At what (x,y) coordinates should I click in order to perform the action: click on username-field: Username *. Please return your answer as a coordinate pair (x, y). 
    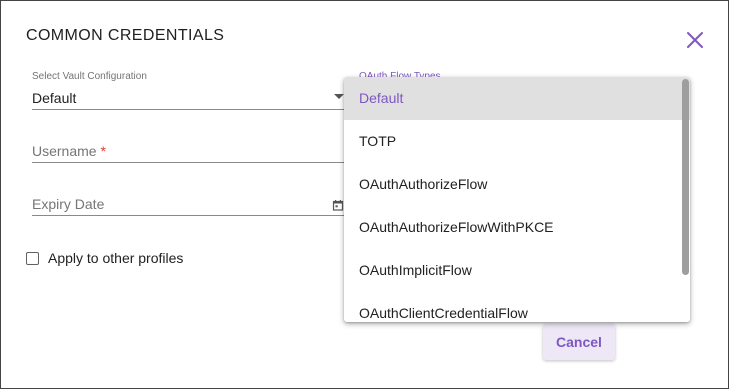
    Looking at the image, I should click on (190, 153).